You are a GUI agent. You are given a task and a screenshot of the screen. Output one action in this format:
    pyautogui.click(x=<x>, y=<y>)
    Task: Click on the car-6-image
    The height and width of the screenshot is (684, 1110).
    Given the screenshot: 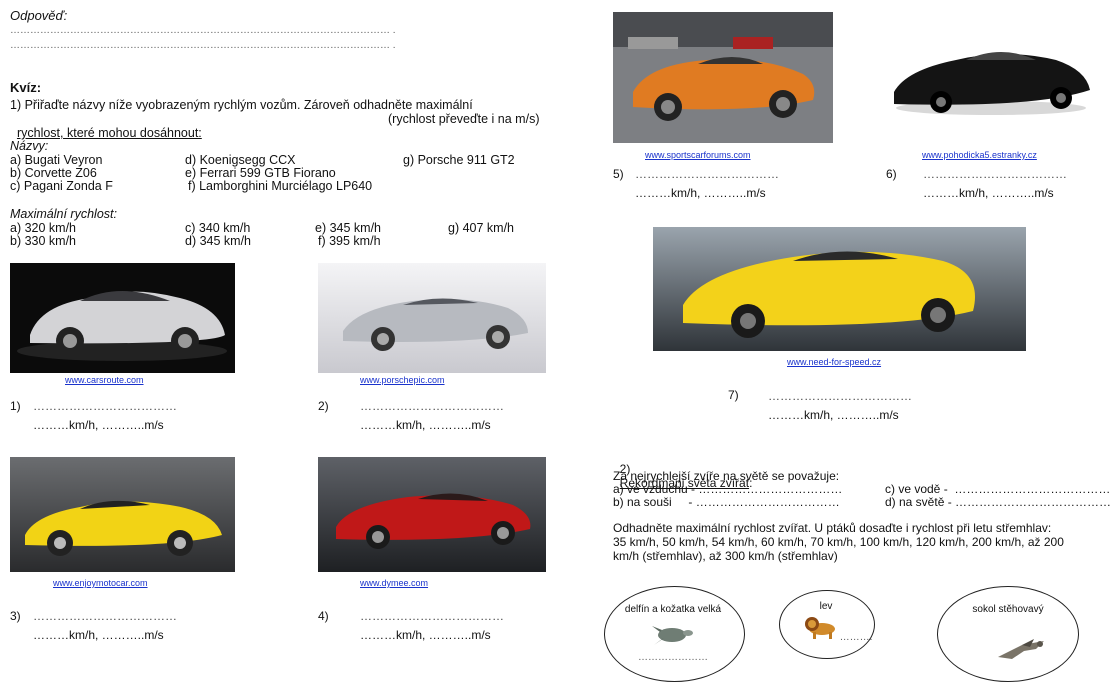 What is the action you would take?
    pyautogui.click(x=991, y=75)
    